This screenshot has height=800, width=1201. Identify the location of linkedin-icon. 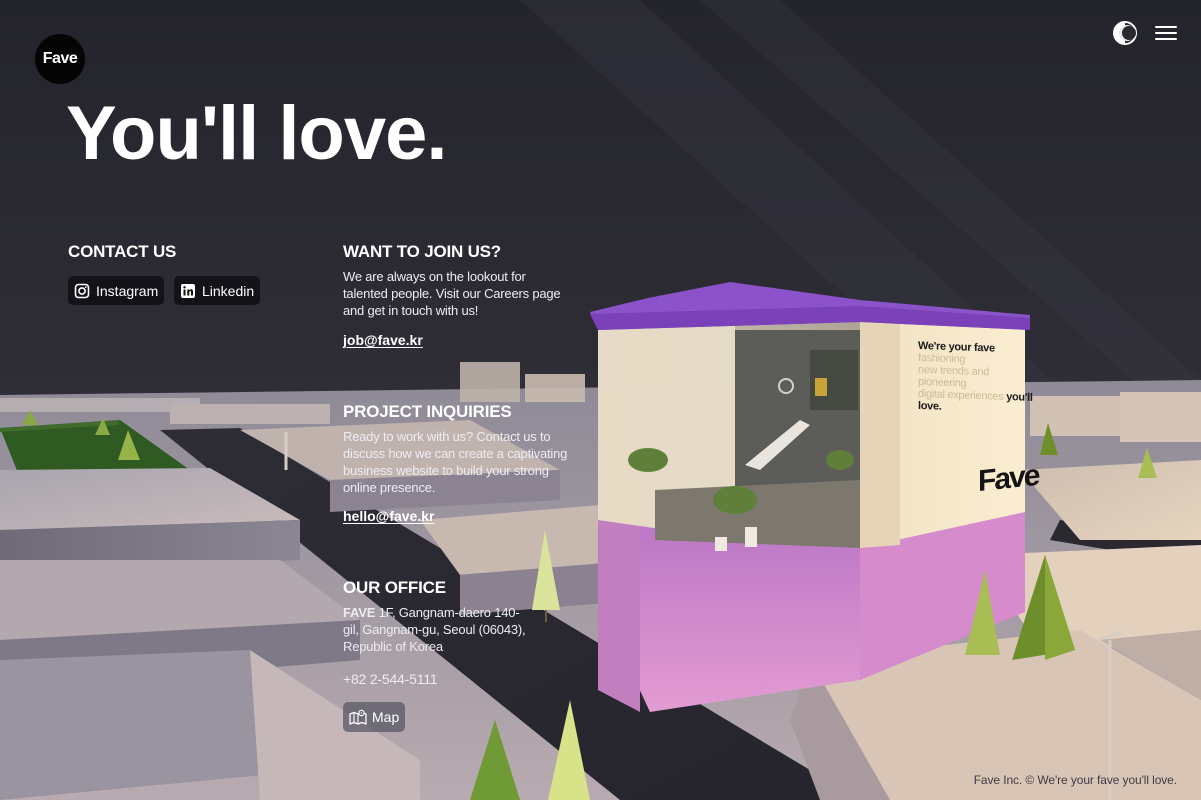
(188, 290).